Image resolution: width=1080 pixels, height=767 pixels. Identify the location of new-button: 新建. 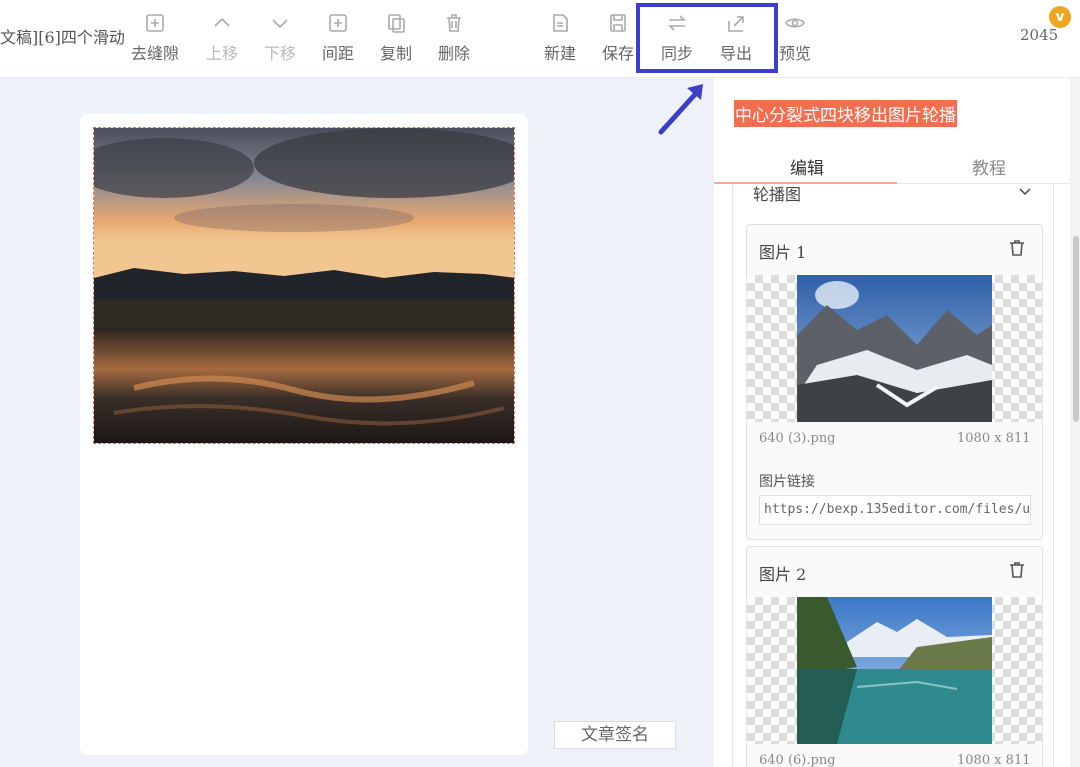
(560, 38).